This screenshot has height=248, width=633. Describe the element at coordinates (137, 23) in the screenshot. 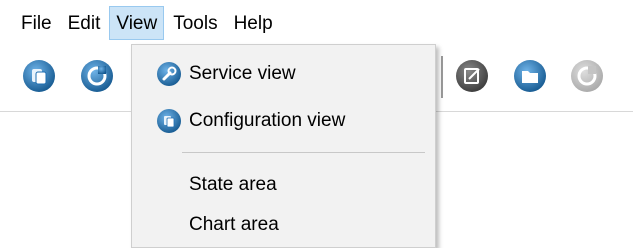

I see `menu-view: View` at that location.